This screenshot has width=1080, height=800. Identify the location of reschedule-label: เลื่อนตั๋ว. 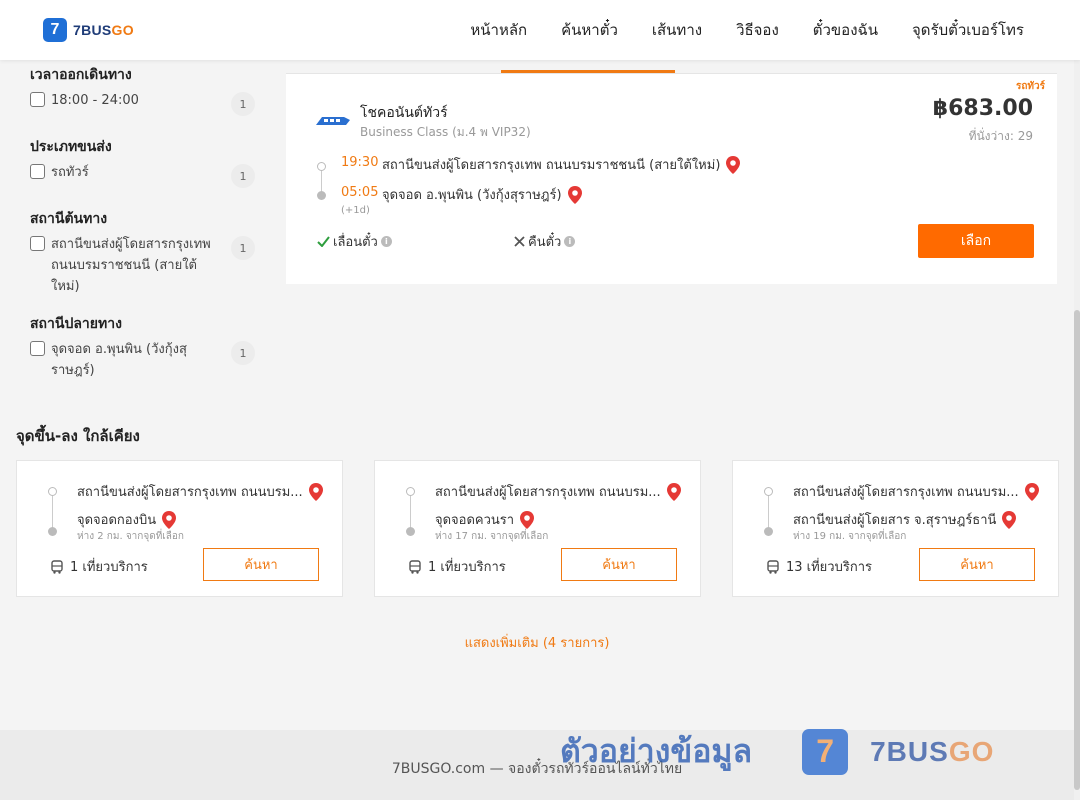
(355, 242).